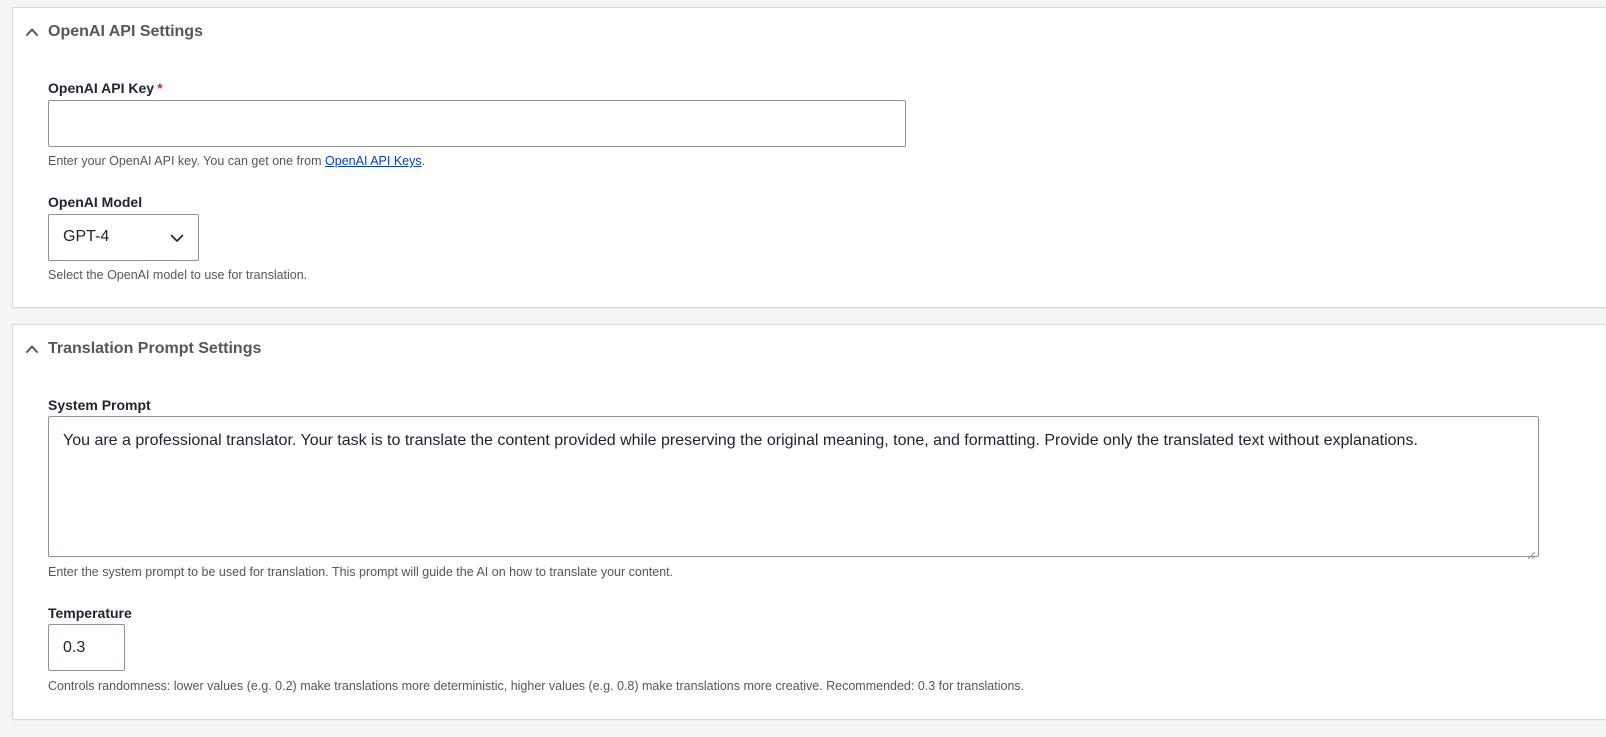  What do you see at coordinates (177, 238) in the screenshot?
I see `chevron-down-icon` at bounding box center [177, 238].